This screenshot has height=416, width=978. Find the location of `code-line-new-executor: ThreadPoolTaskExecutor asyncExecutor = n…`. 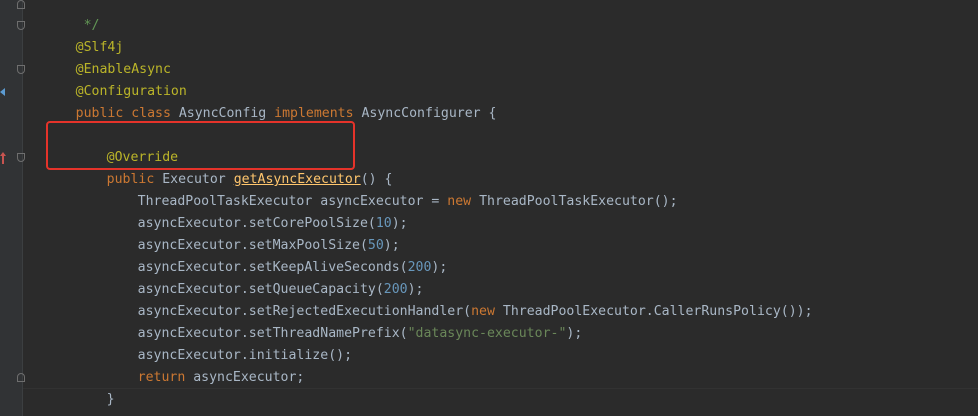

code-line-new-executor: ThreadPoolTaskExecutor asyncExecutor = n… is located at coordinates (384, 189).